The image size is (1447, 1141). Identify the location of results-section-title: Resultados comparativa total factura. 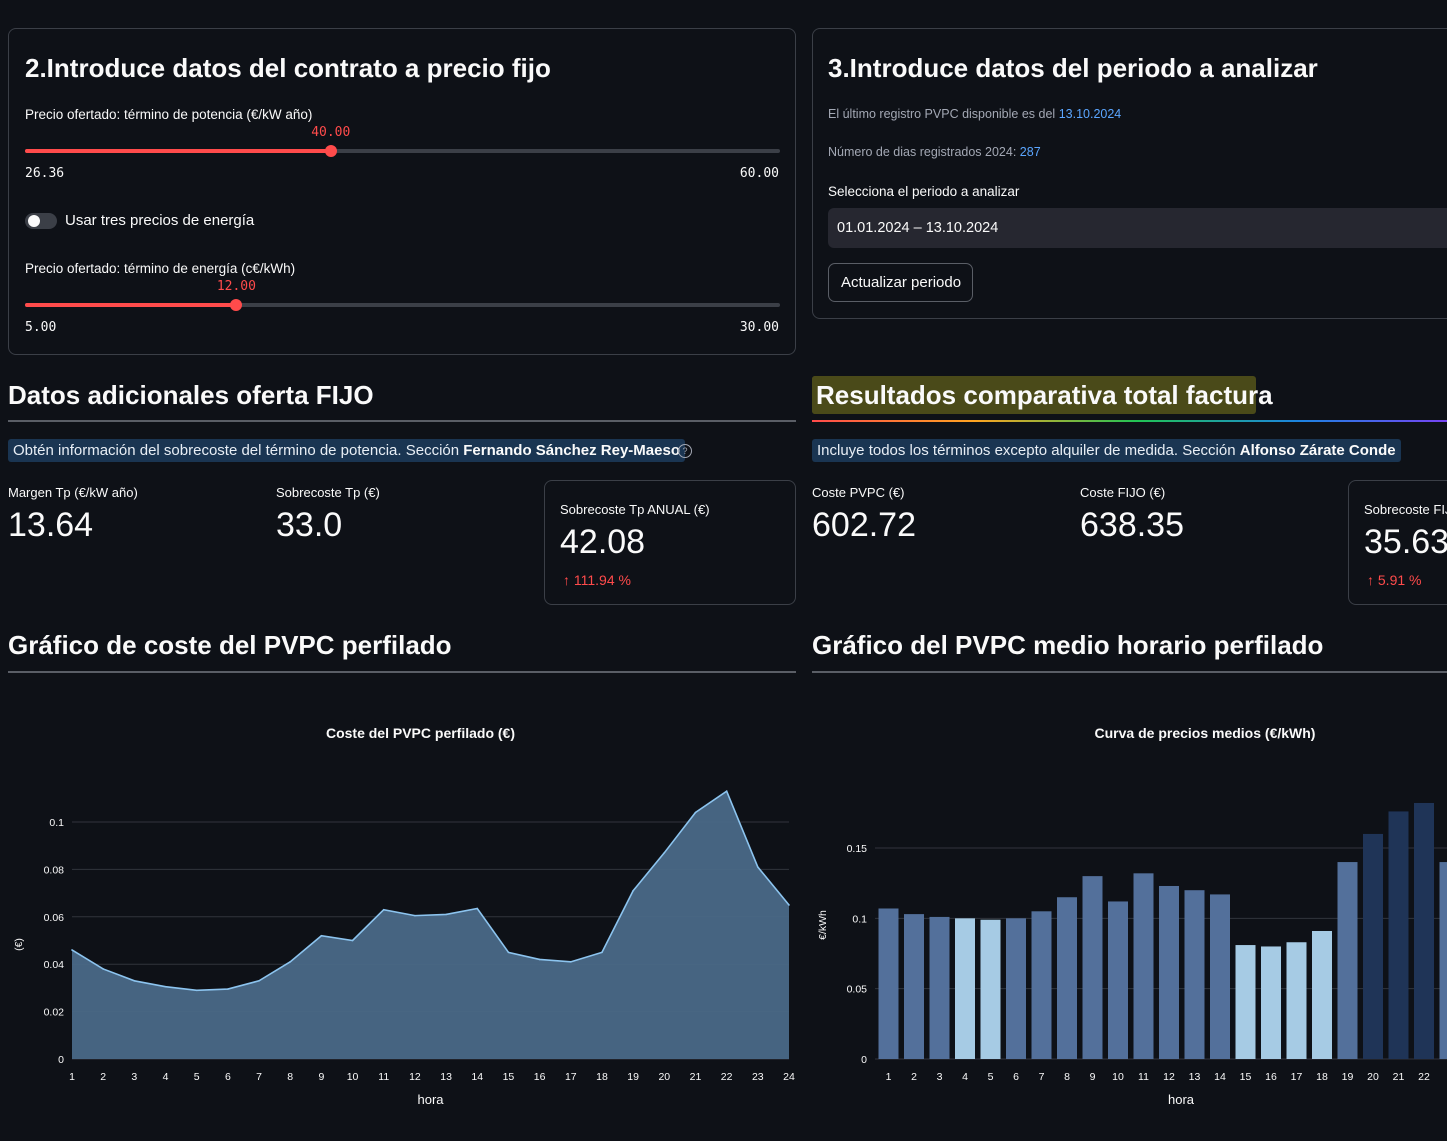
(1044, 395).